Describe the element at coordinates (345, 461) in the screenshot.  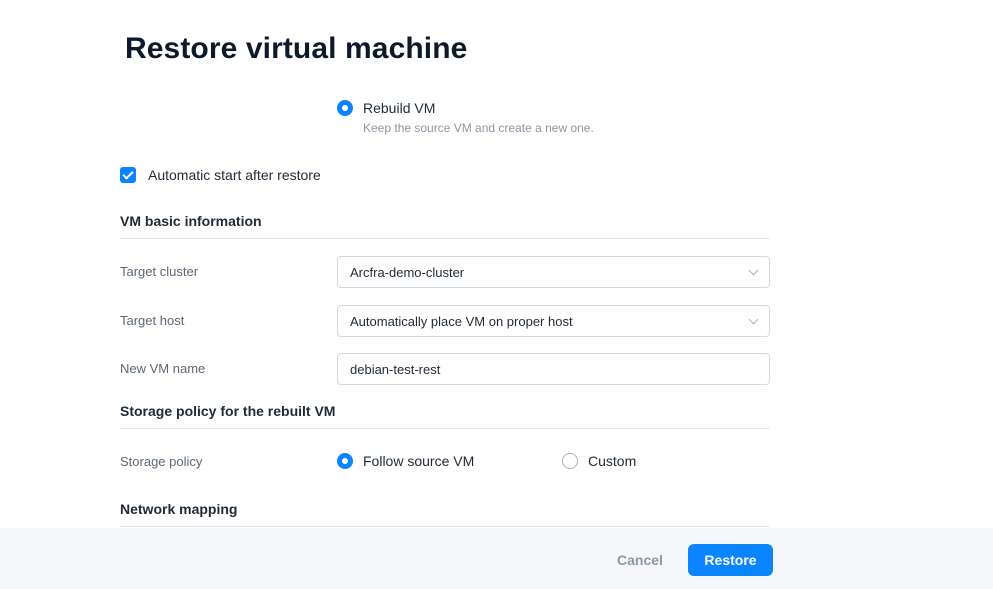
I see `follow-source-vm-radio` at that location.